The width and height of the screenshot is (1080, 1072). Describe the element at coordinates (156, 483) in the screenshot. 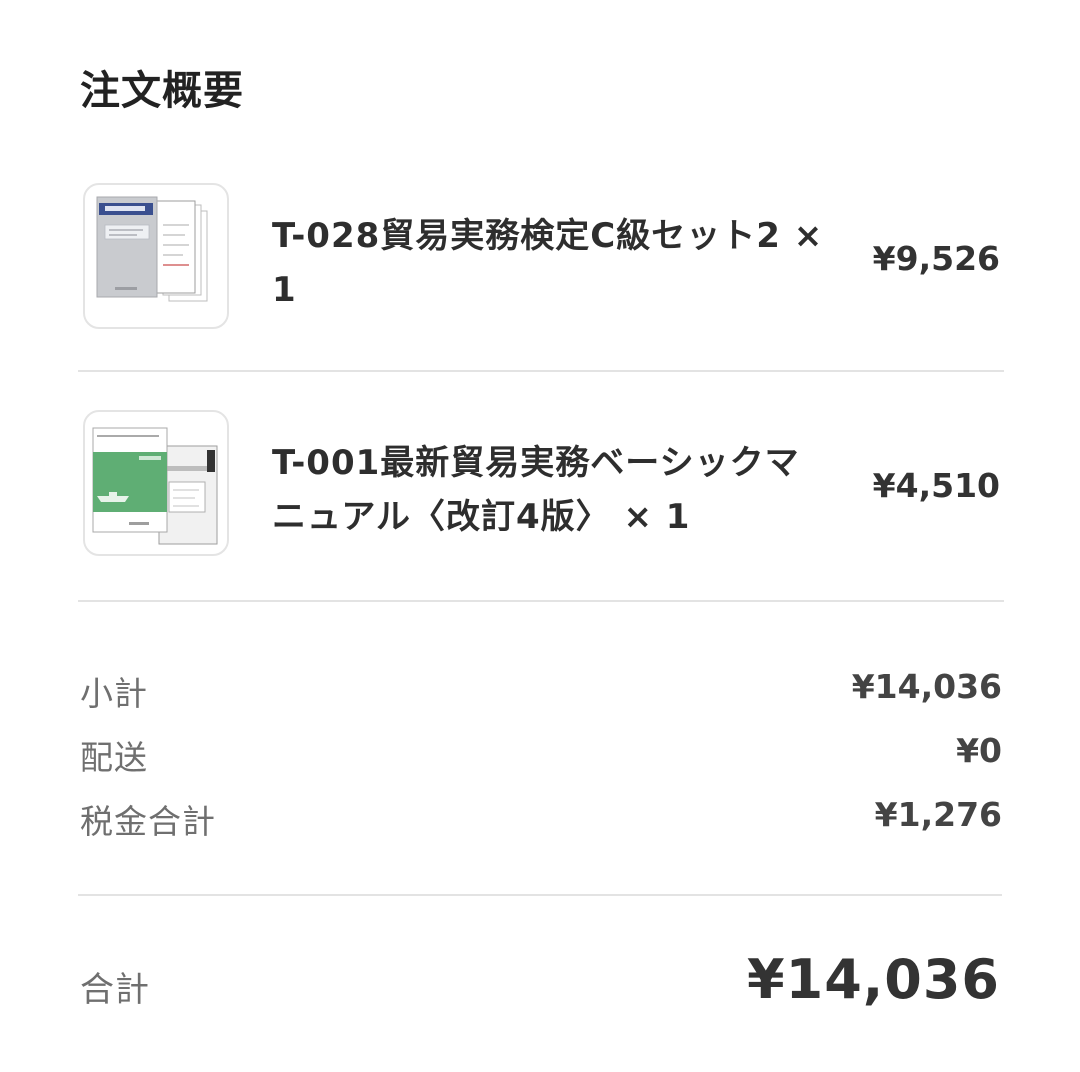

I see `book-manual-thumbnail-icon` at that location.